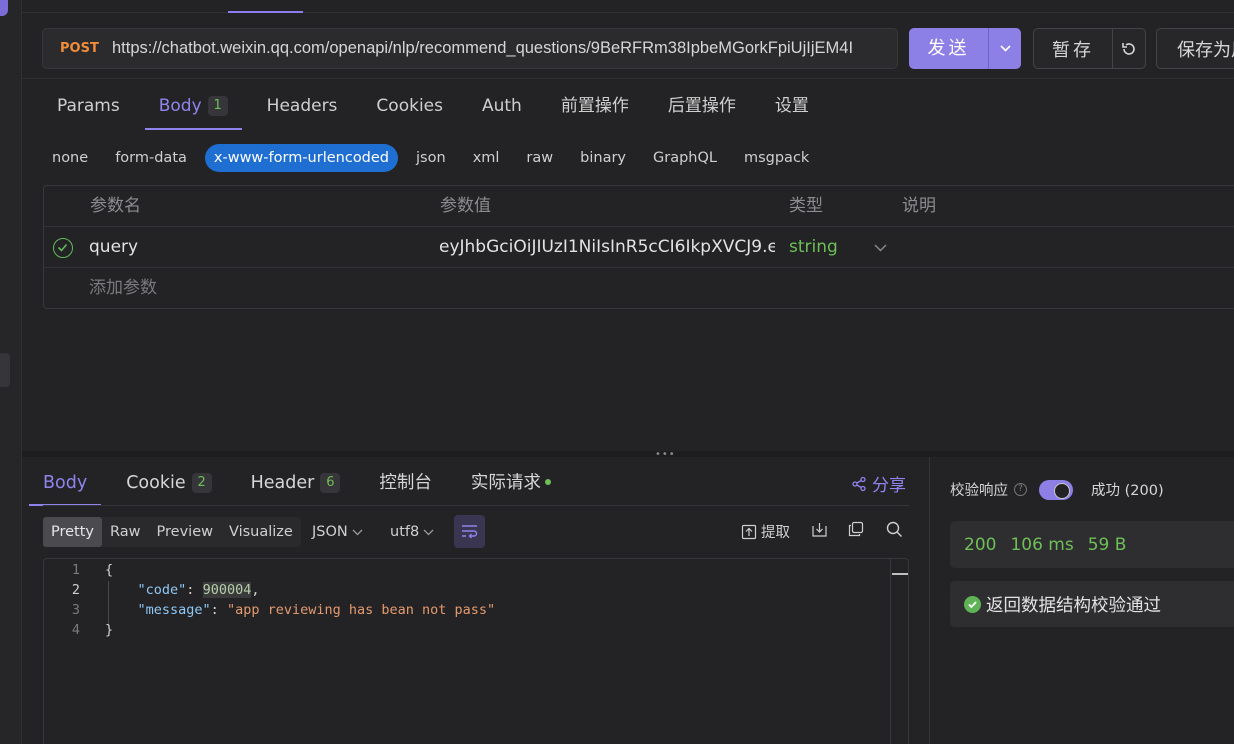  I want to click on share-icon, so click(859, 483).